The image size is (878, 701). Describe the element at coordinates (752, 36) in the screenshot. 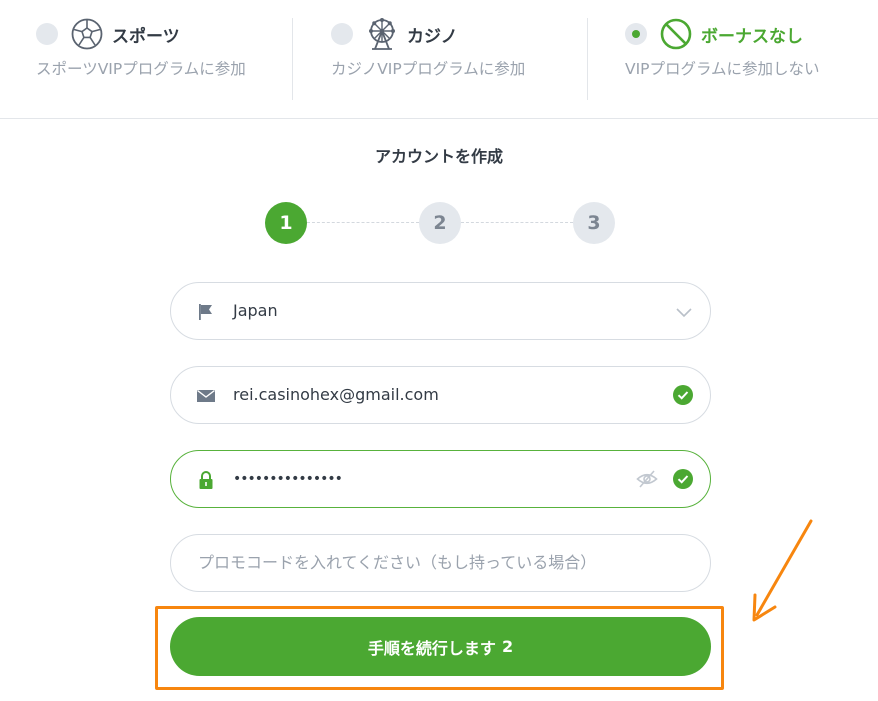

I see `bonus-title-no-bonus: ボーナスなし` at that location.